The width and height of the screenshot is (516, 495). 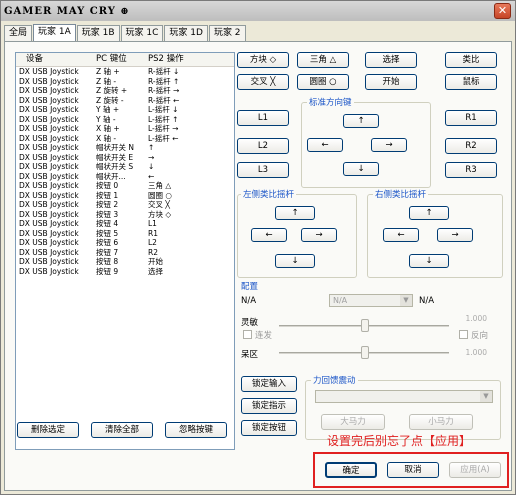 I want to click on list-item: DX USB Joystick Y 轴 - L-摇杆 ↑, so click(x=125, y=120).